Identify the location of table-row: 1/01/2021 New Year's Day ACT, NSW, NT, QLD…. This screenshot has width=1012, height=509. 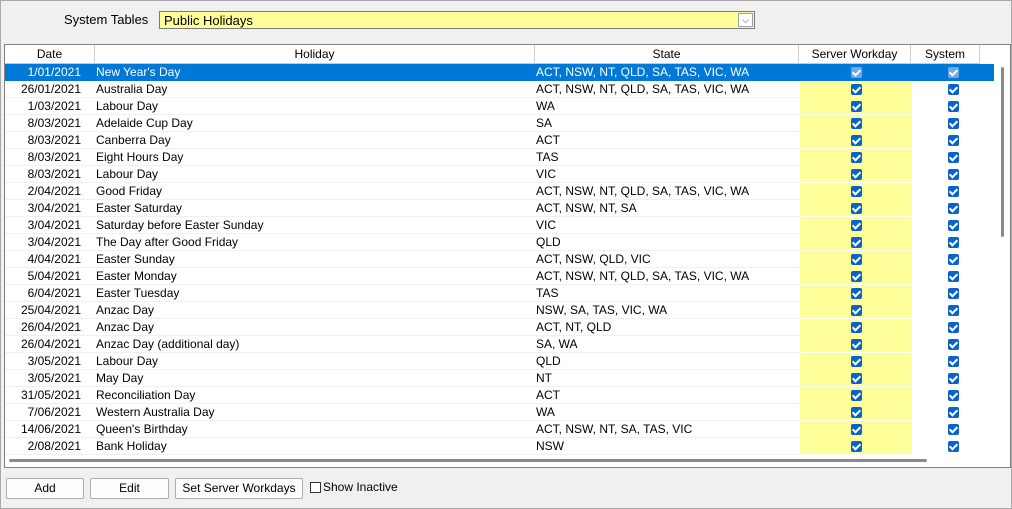
(499, 72).